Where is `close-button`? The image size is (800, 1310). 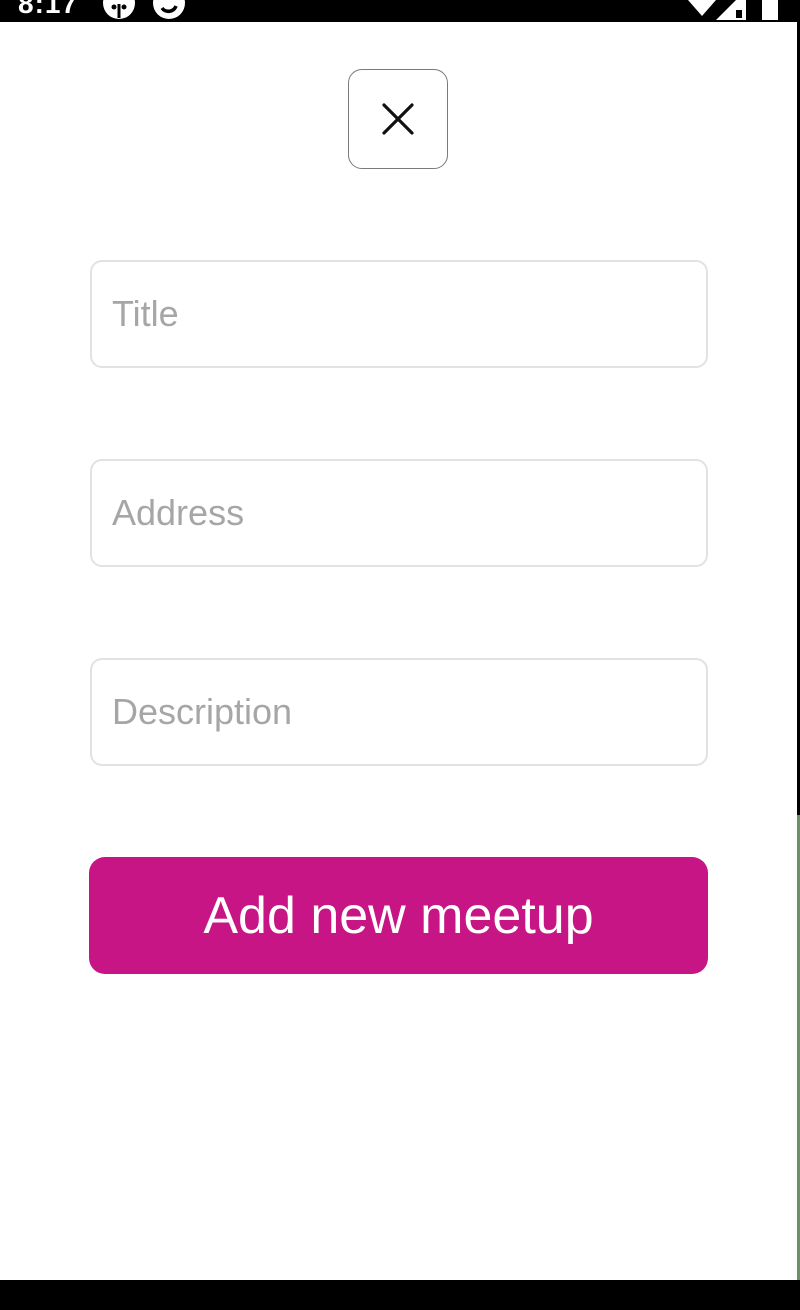 close-button is located at coordinates (398, 119).